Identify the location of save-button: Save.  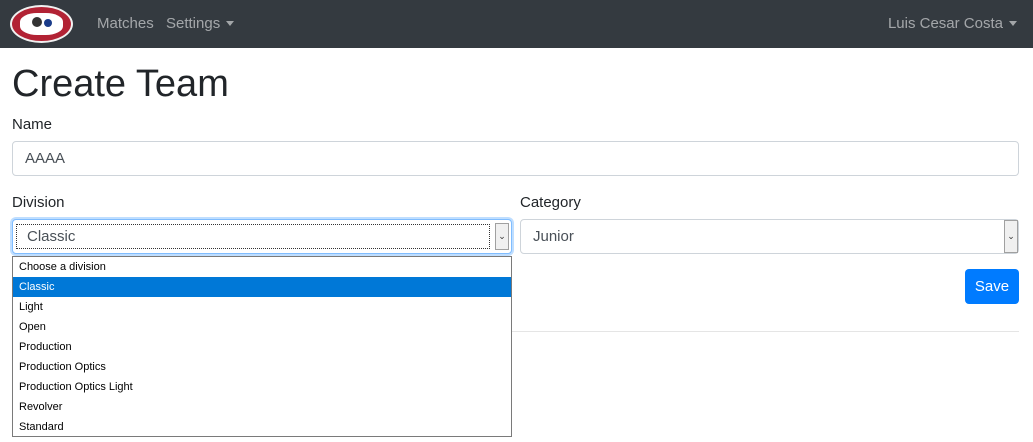
(992, 286).